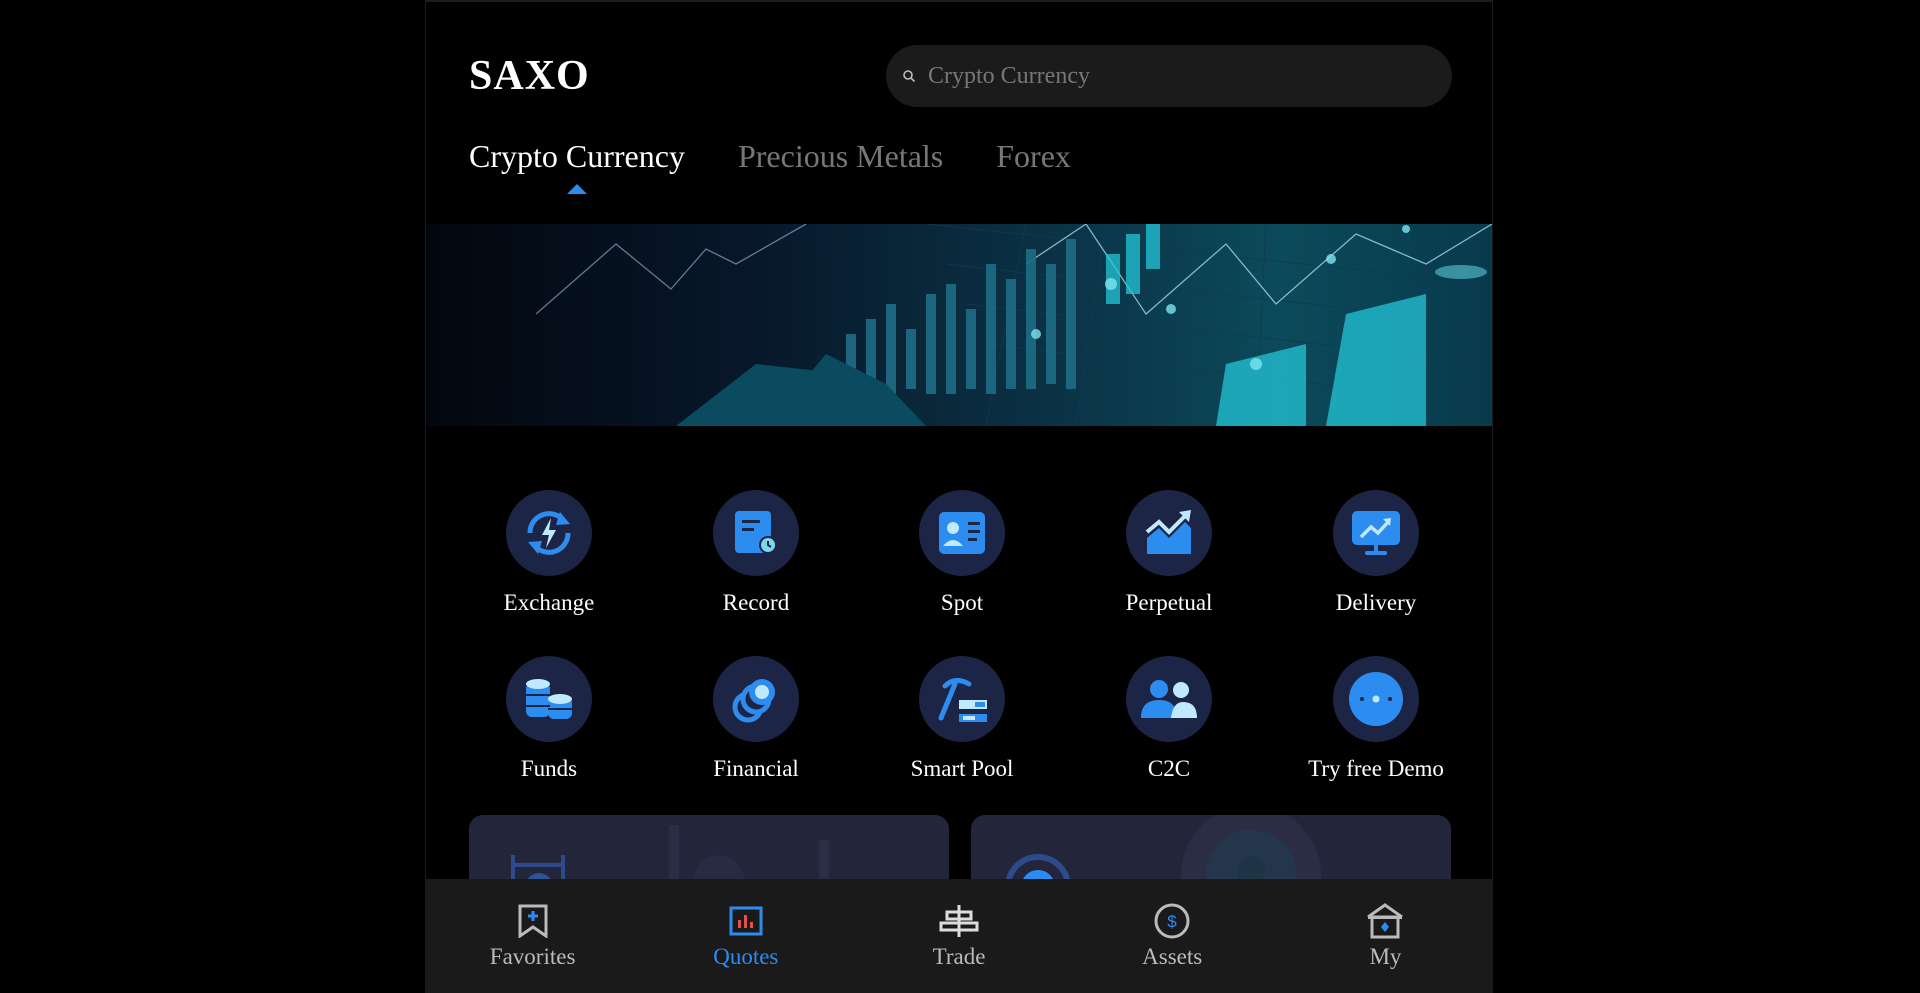 The image size is (1920, 993). Describe the element at coordinates (1169, 533) in the screenshot. I see `perpetual-icon` at that location.